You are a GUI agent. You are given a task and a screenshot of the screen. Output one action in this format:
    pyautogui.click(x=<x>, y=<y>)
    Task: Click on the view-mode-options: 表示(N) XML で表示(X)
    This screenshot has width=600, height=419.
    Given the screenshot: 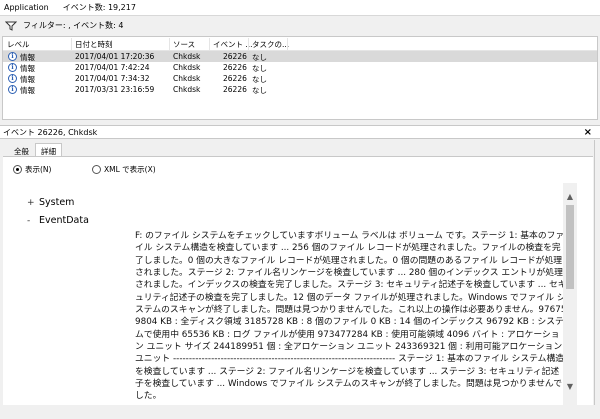 What is the action you would take?
    pyautogui.click(x=298, y=170)
    